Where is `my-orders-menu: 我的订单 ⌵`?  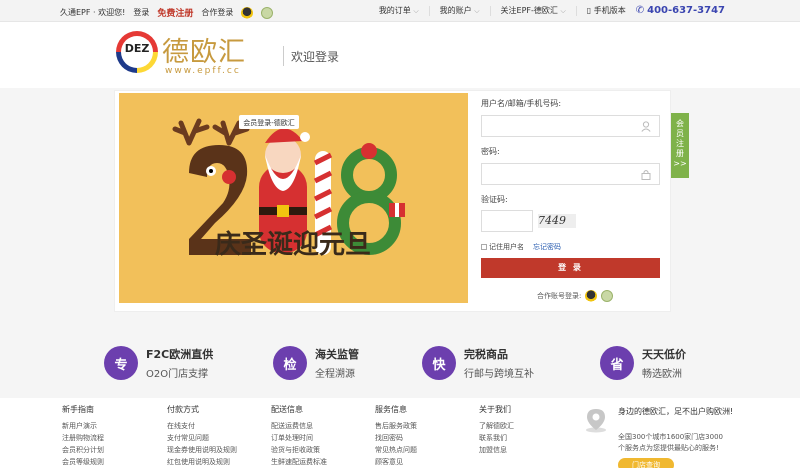 my-orders-menu: 我的订单 ⌵ is located at coordinates (399, 10).